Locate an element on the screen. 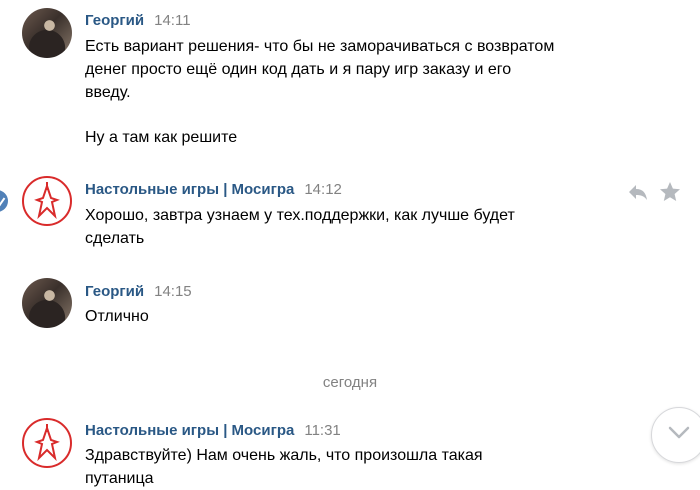 The width and height of the screenshot is (700, 490). message-line: путаница is located at coordinates (119, 478).